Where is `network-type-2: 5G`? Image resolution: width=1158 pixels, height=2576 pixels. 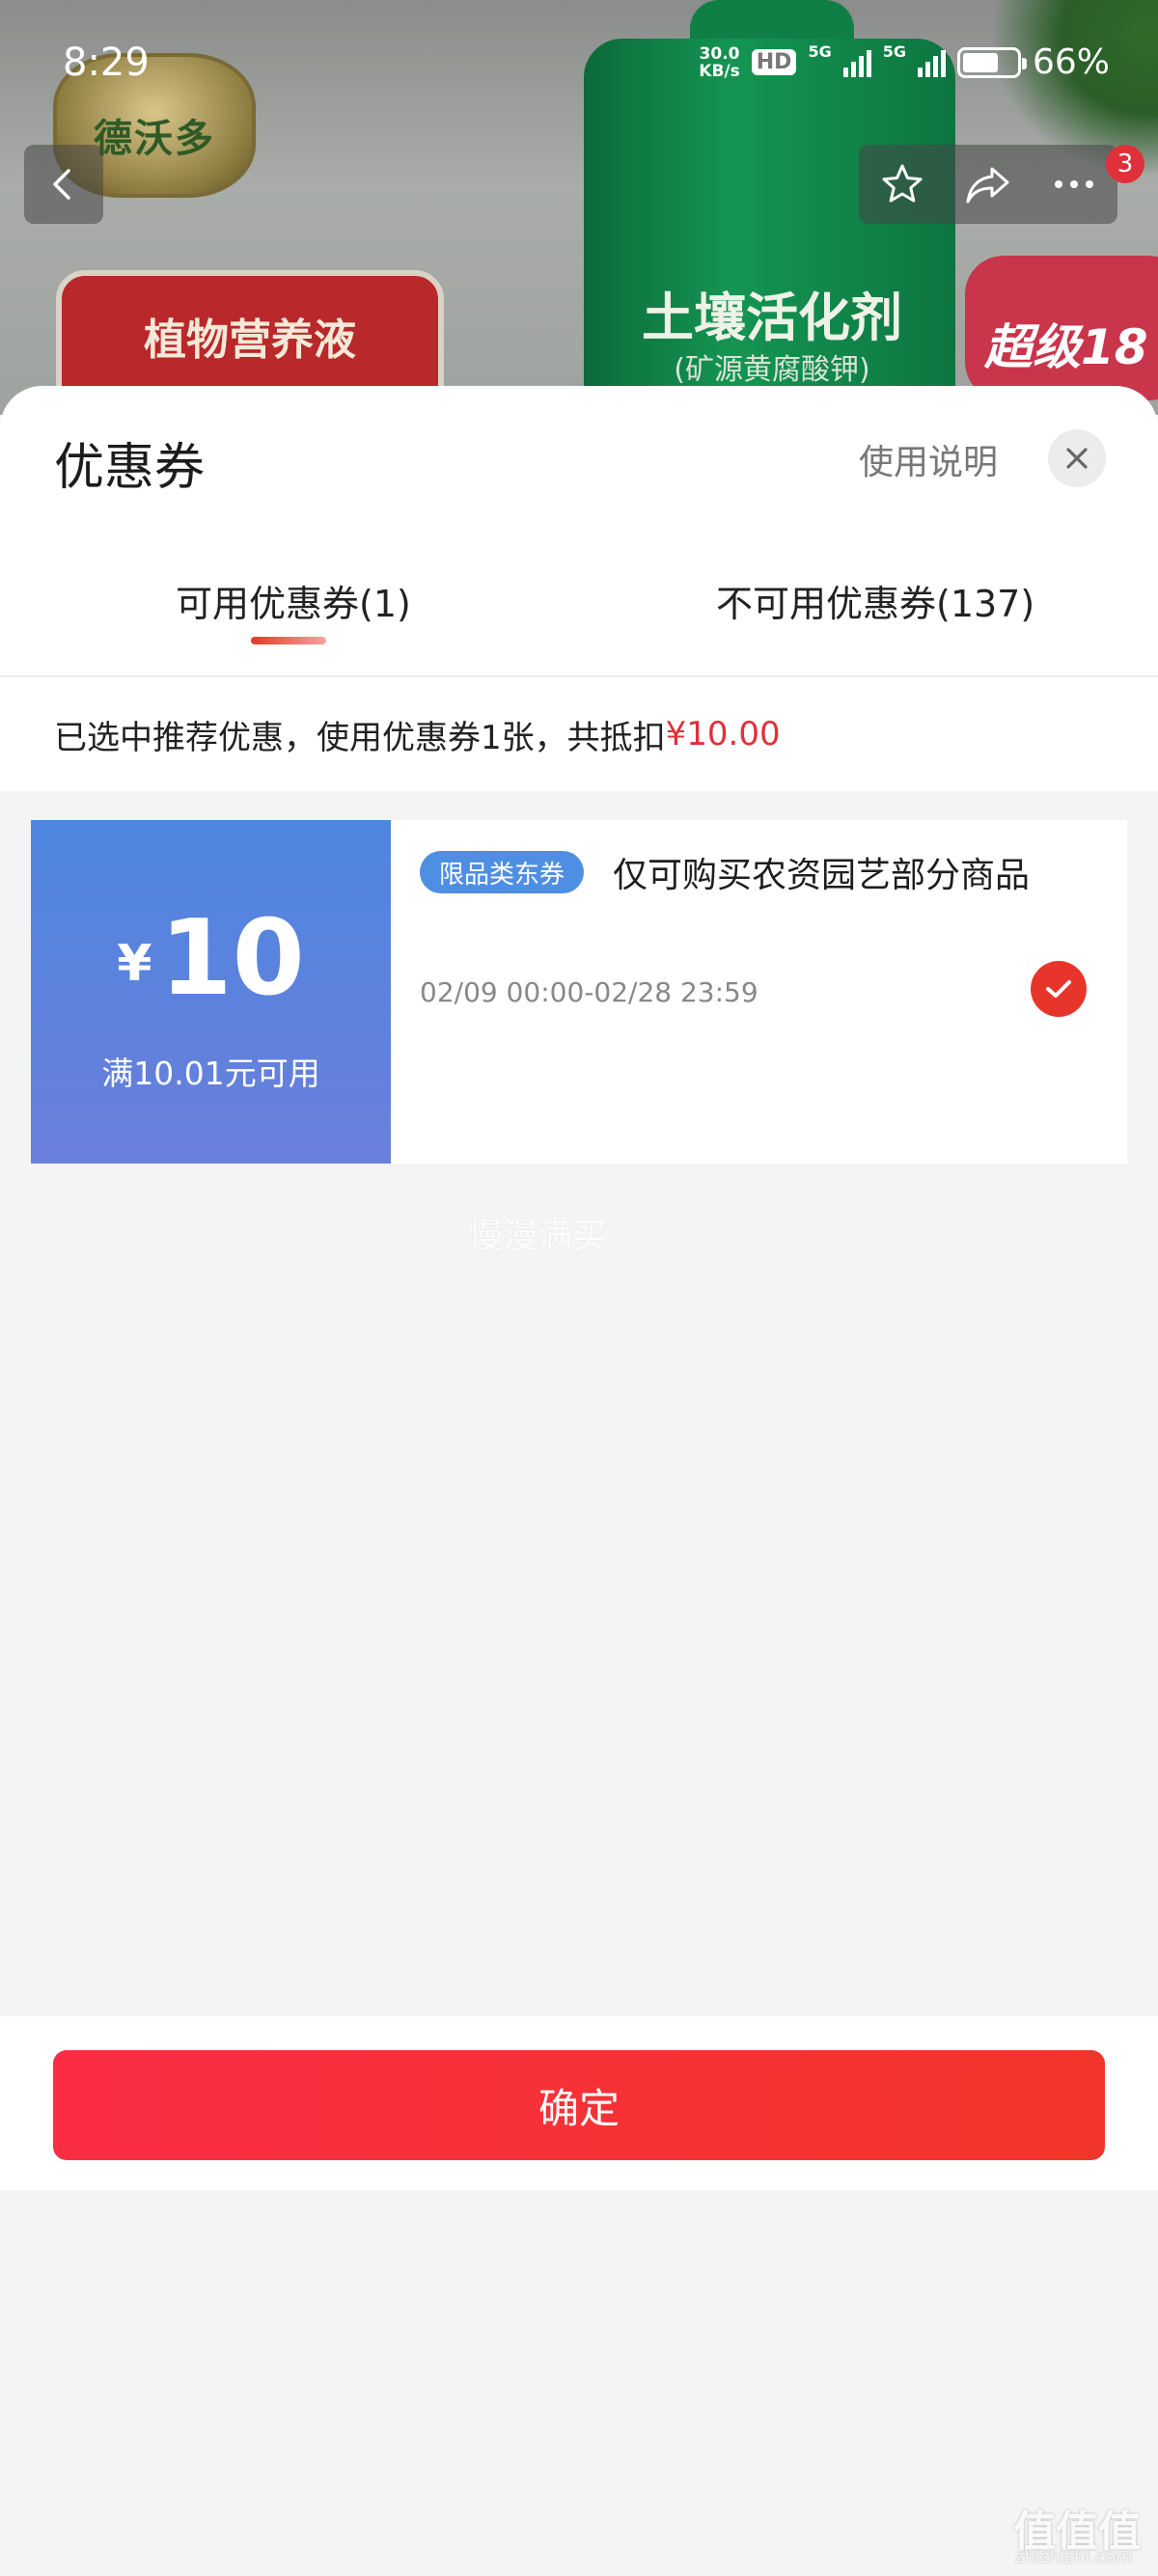 network-type-2: 5G is located at coordinates (894, 52).